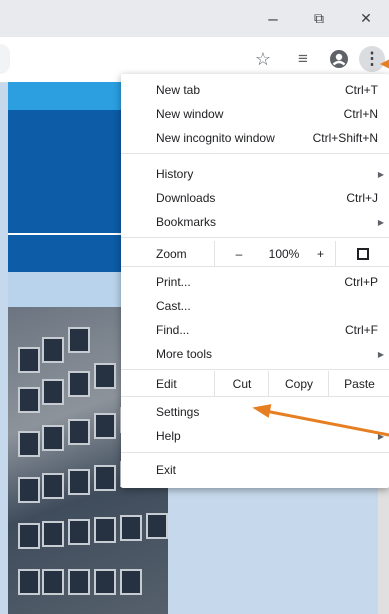  I want to click on paste-button: Paste, so click(358, 383).